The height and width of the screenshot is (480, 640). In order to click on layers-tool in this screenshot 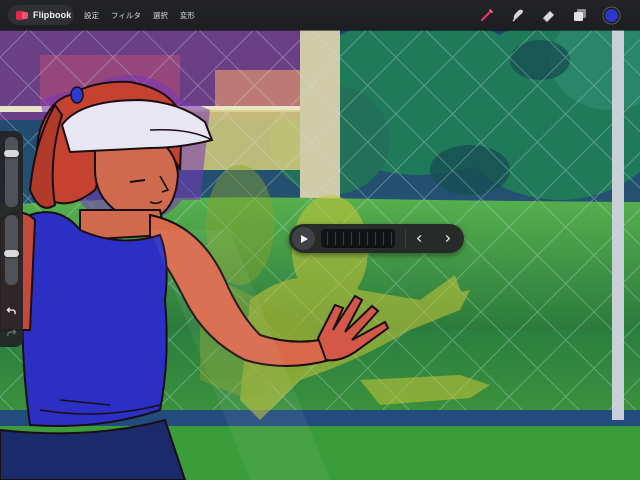, I will do `click(580, 15)`.